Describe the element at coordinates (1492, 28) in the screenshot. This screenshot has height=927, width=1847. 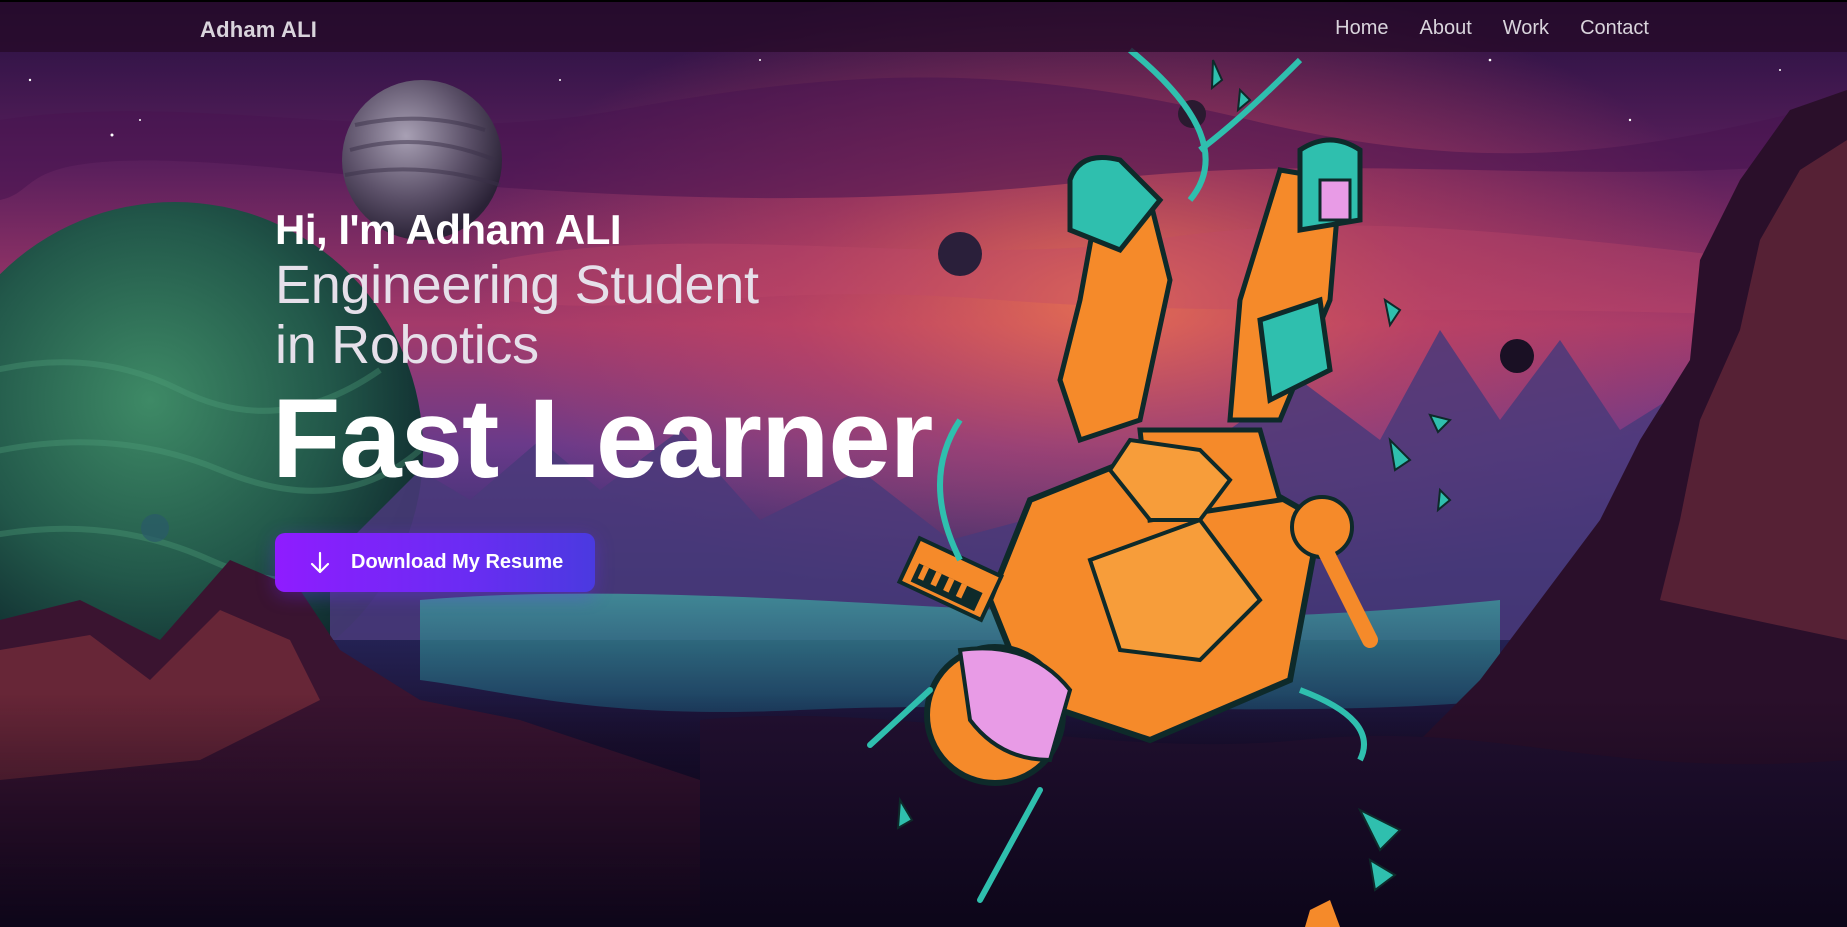
I see `nav-links: Home About Work Contact` at that location.